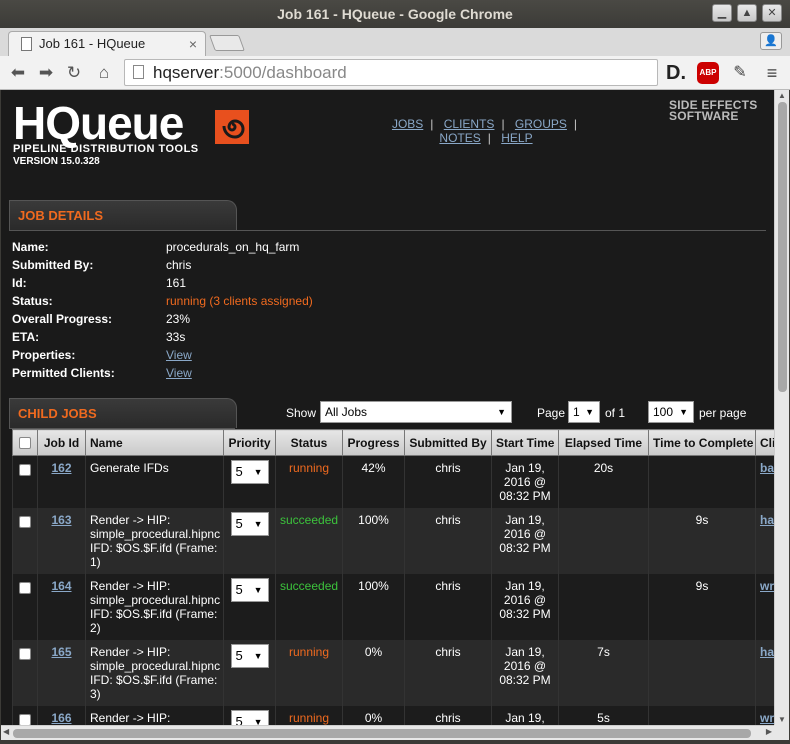  I want to click on column-header-progress: Progress, so click(373, 442).